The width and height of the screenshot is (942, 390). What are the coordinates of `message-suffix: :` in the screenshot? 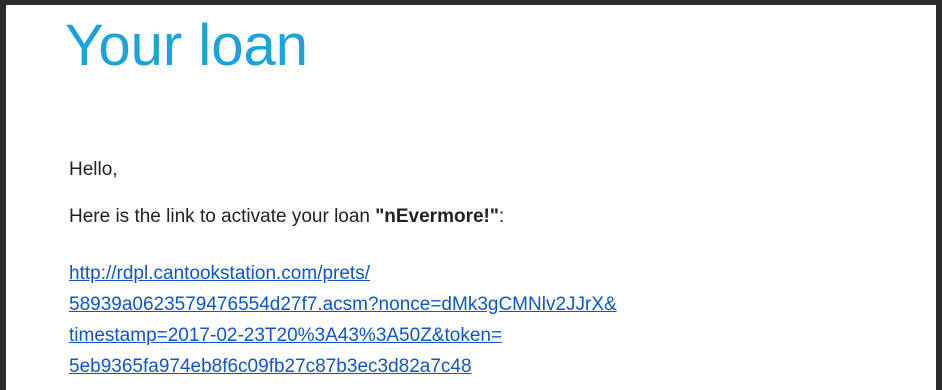 It's located at (501, 216).